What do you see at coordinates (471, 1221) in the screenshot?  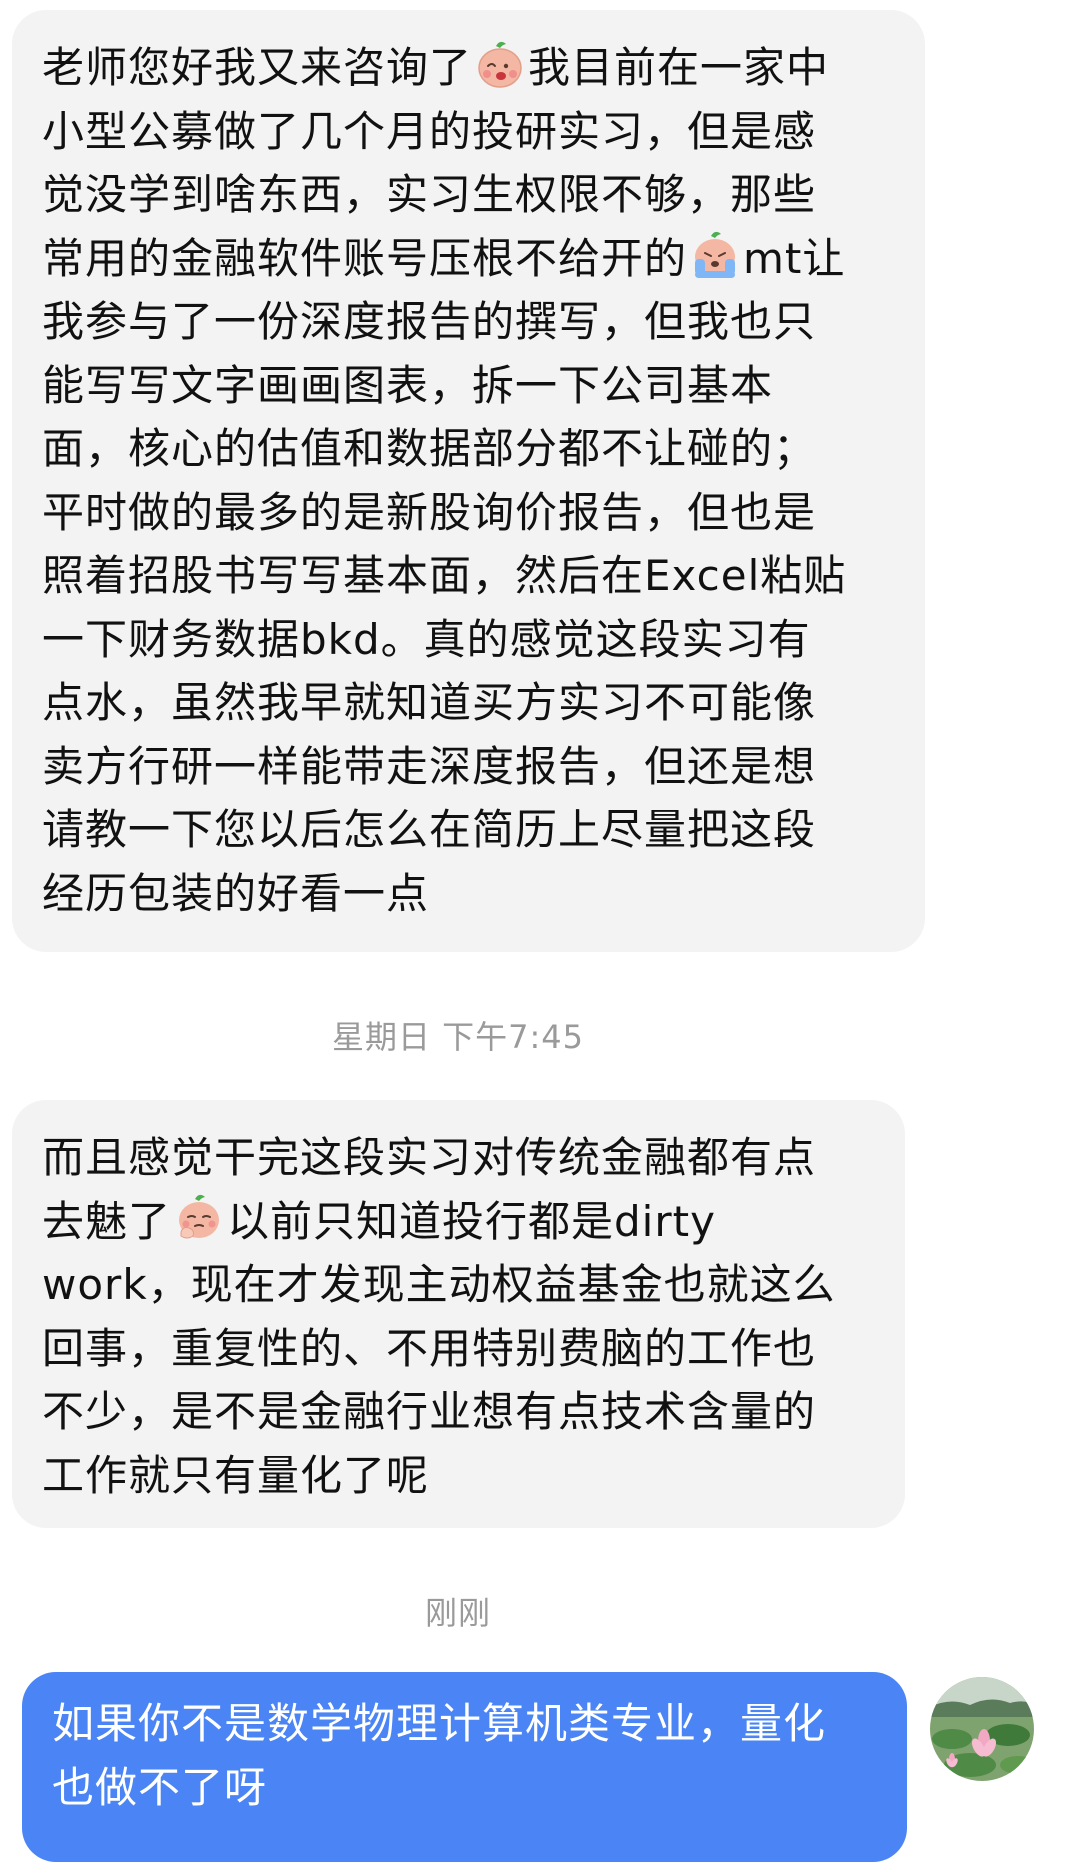 I see `message-text: 以前只知道投行都是dirty` at bounding box center [471, 1221].